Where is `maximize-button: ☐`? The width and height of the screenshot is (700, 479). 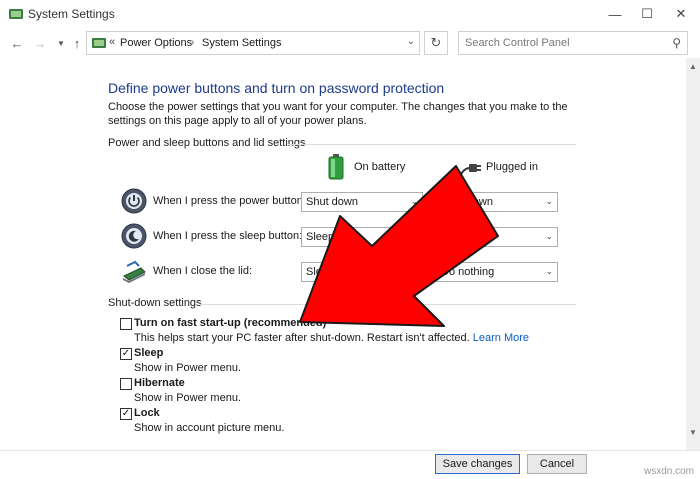 maximize-button: ☐ is located at coordinates (647, 14).